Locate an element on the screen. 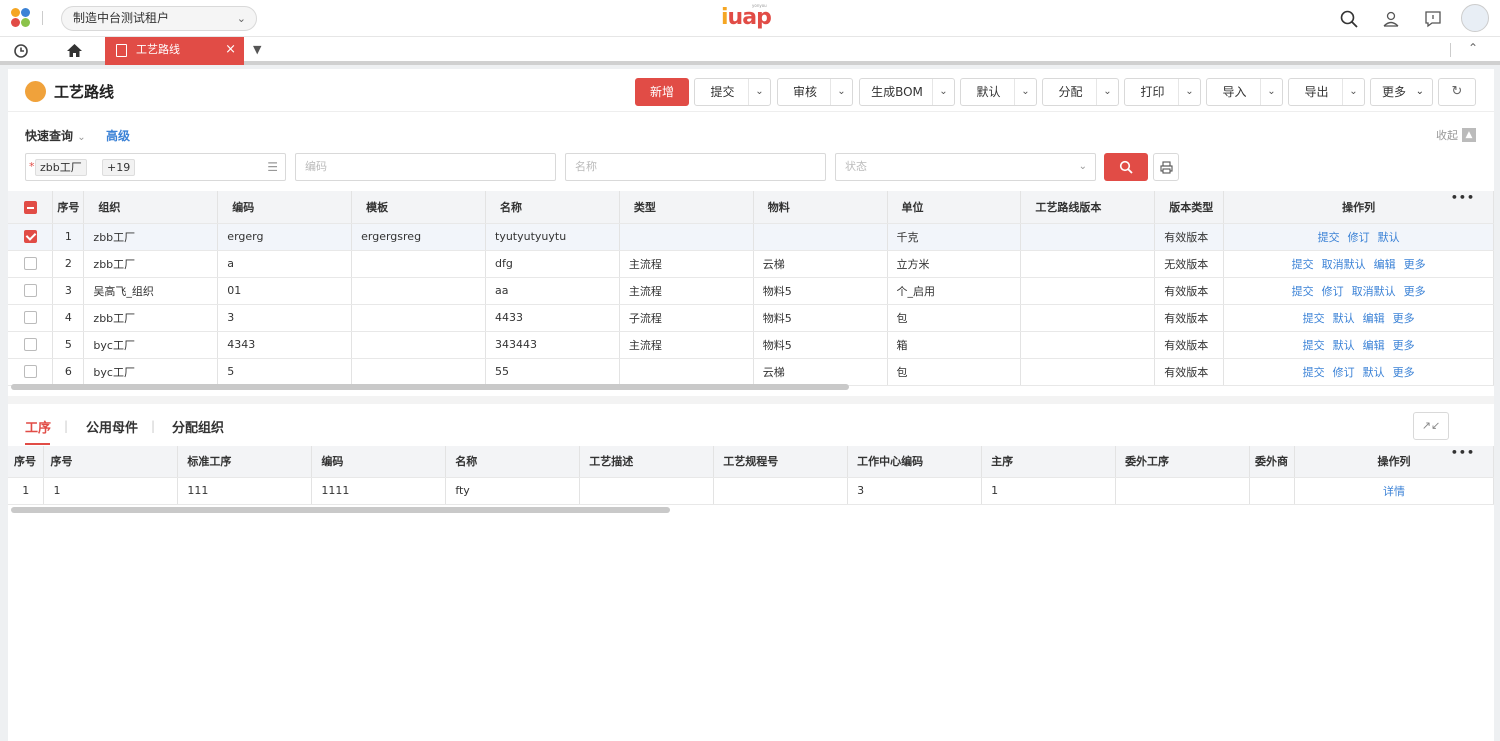 This screenshot has height=741, width=1500. cell-no-link: 1 is located at coordinates (111, 491).